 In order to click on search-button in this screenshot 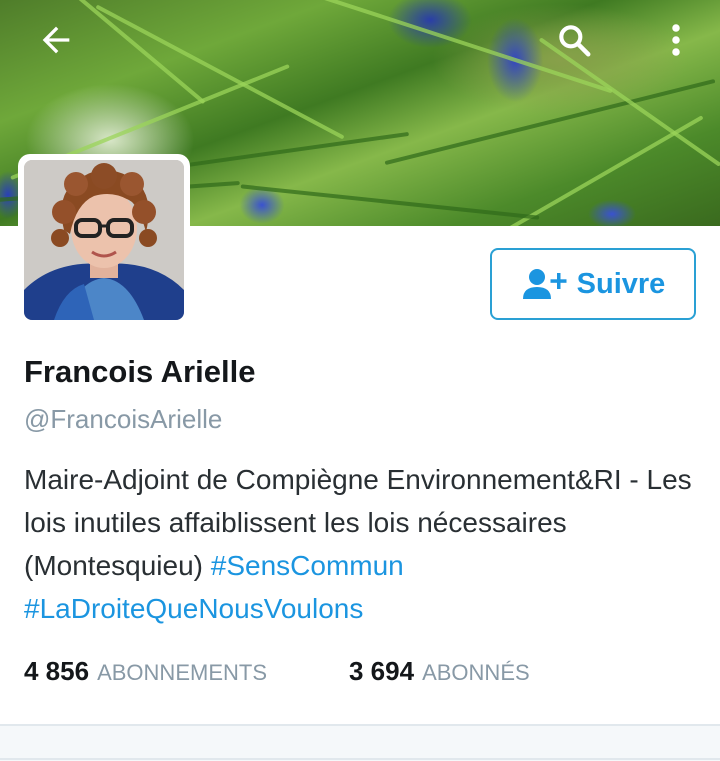, I will do `click(574, 40)`.